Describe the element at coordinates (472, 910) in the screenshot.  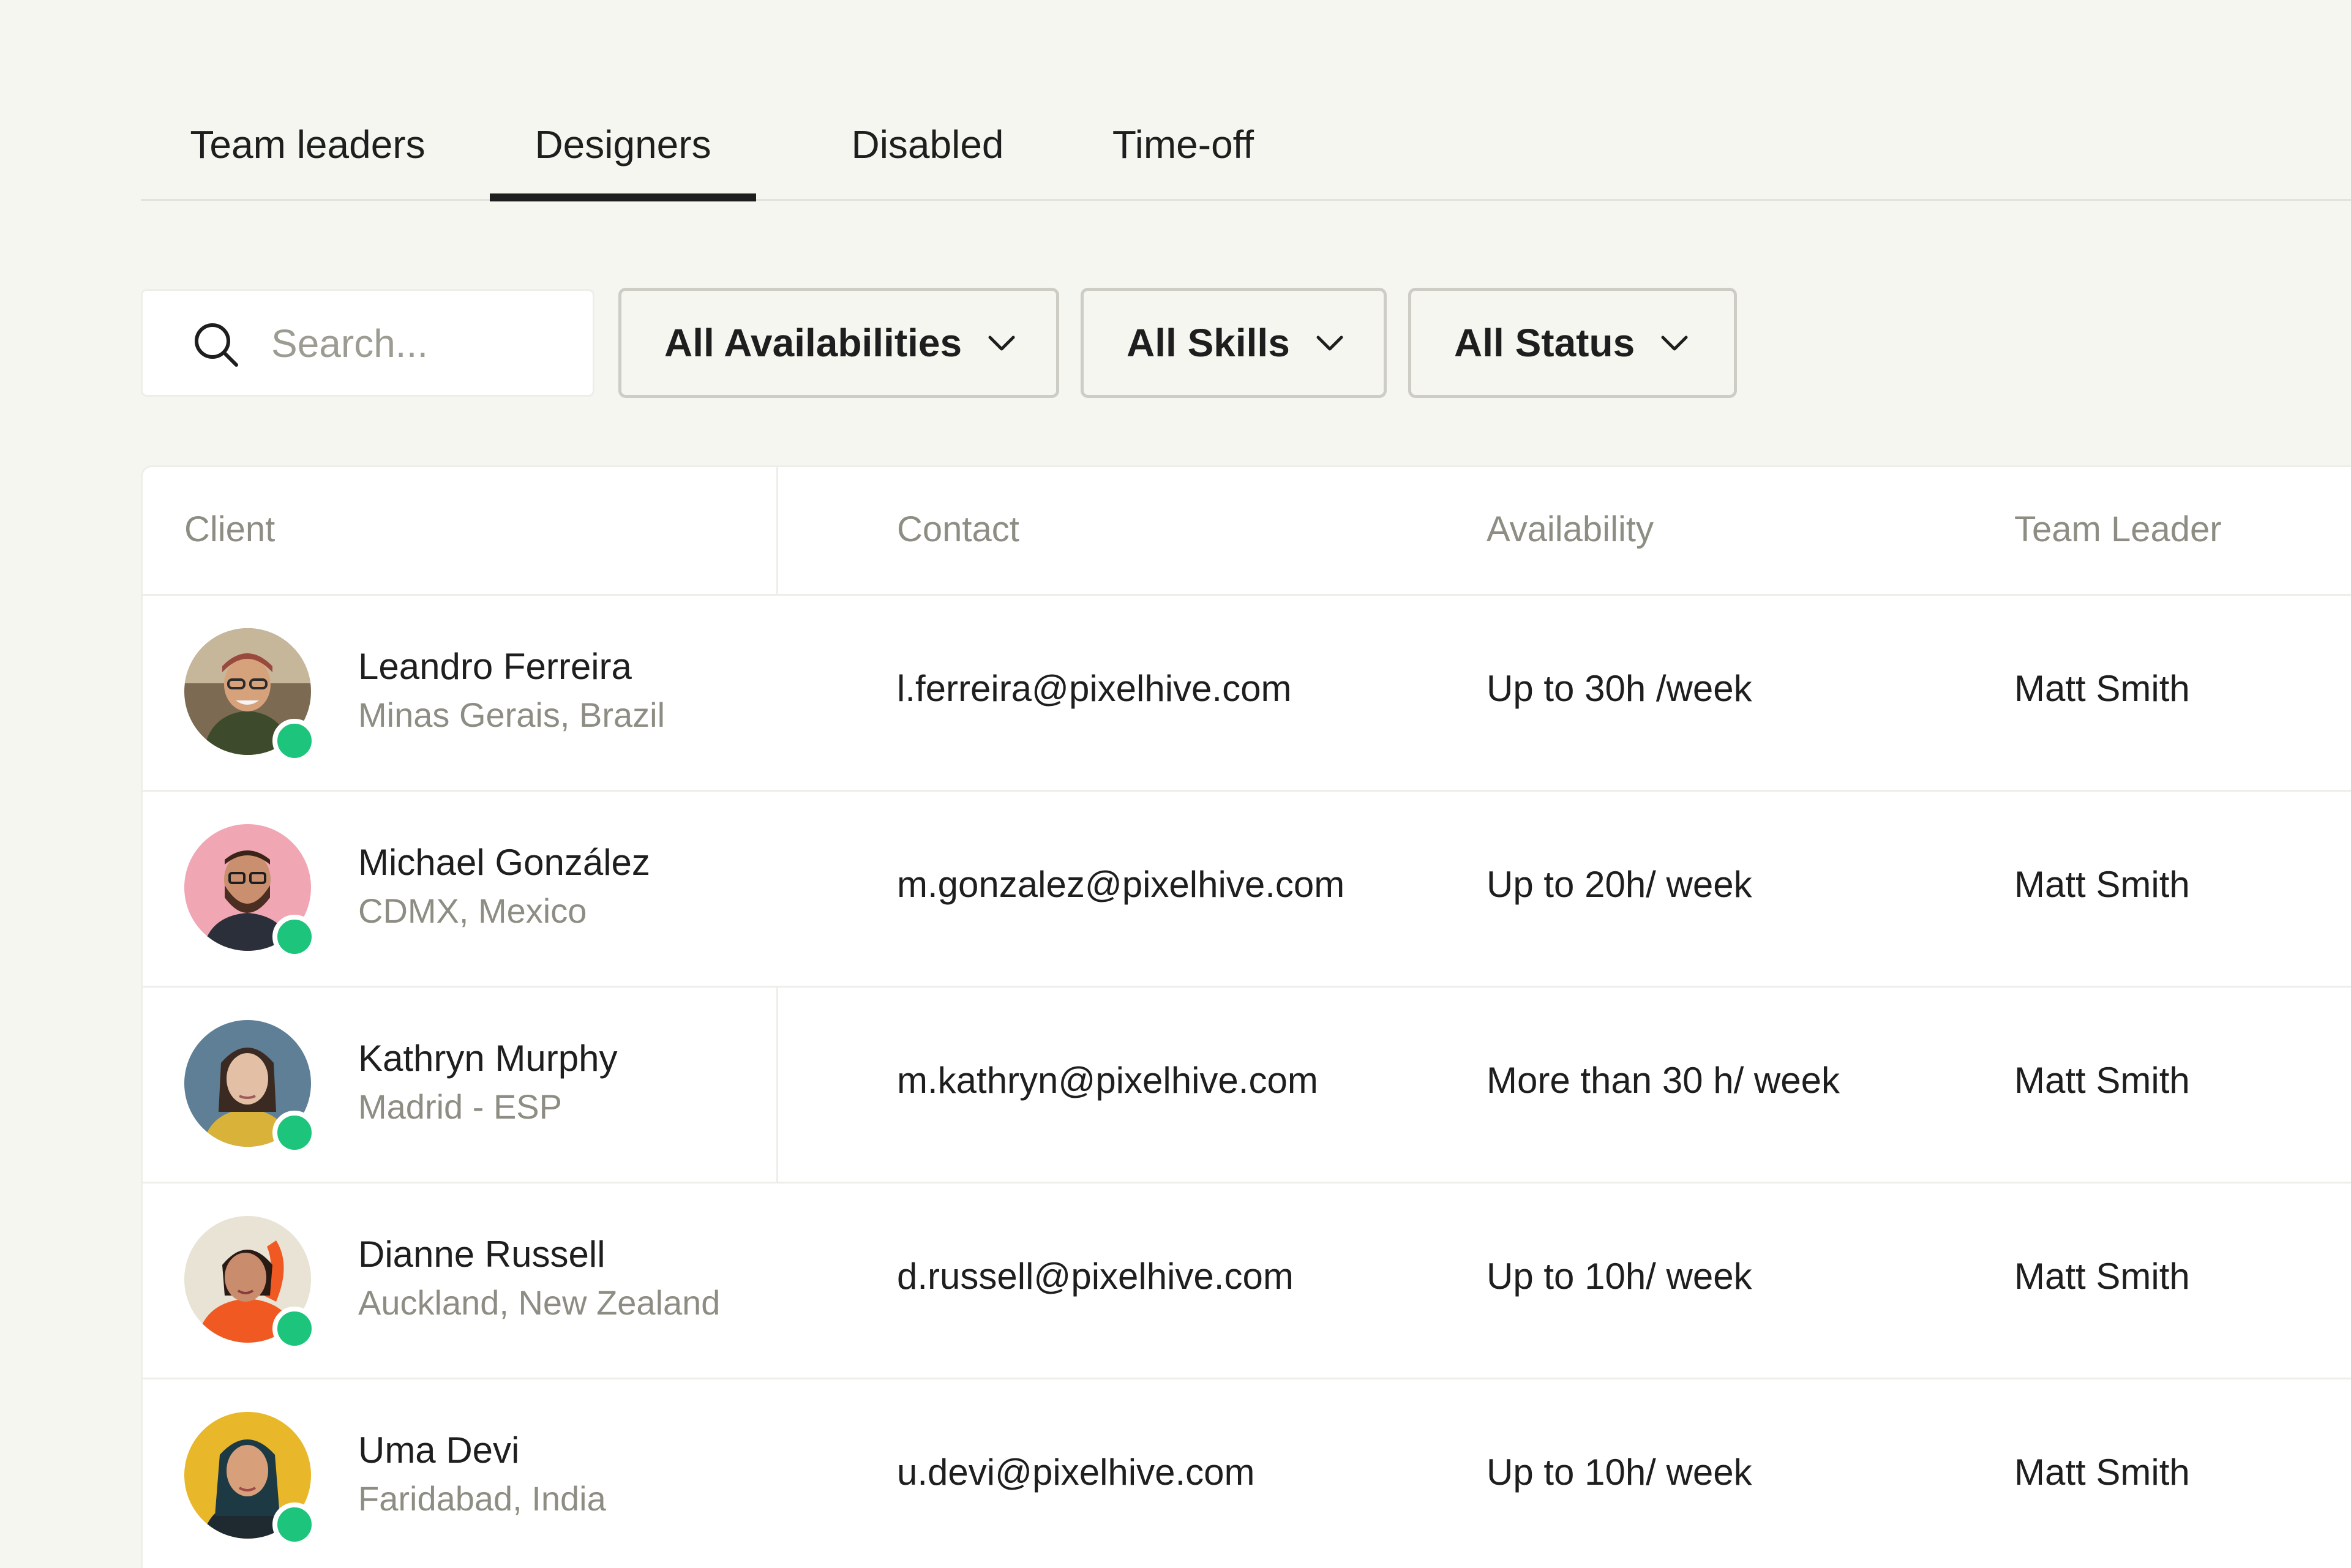
I see `designer-location: CDMX, Mexico` at that location.